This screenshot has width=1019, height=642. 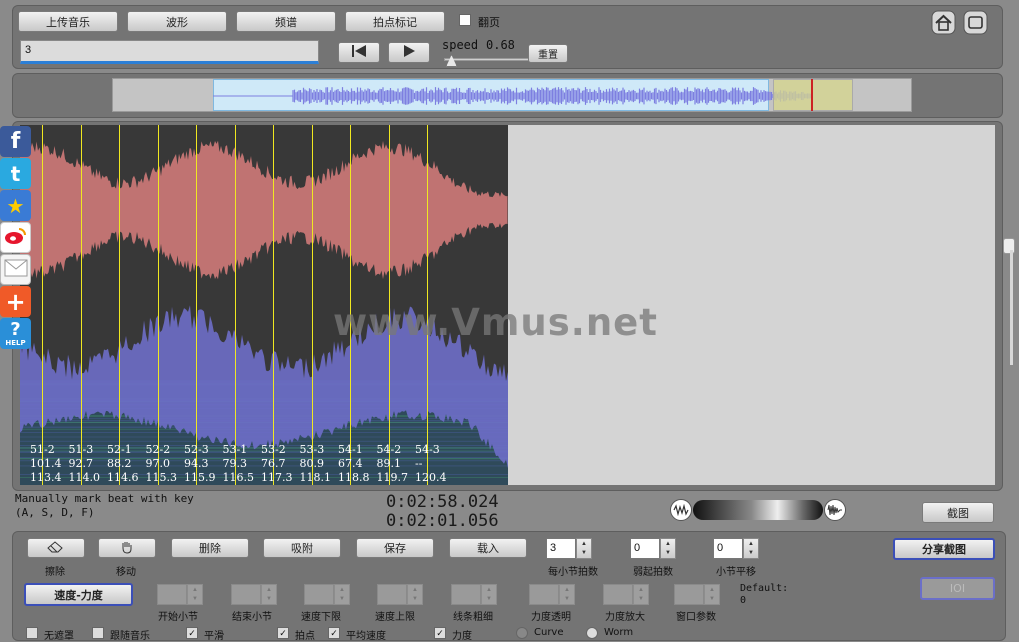 I want to click on beat-label: 54-1, so click(x=350, y=449).